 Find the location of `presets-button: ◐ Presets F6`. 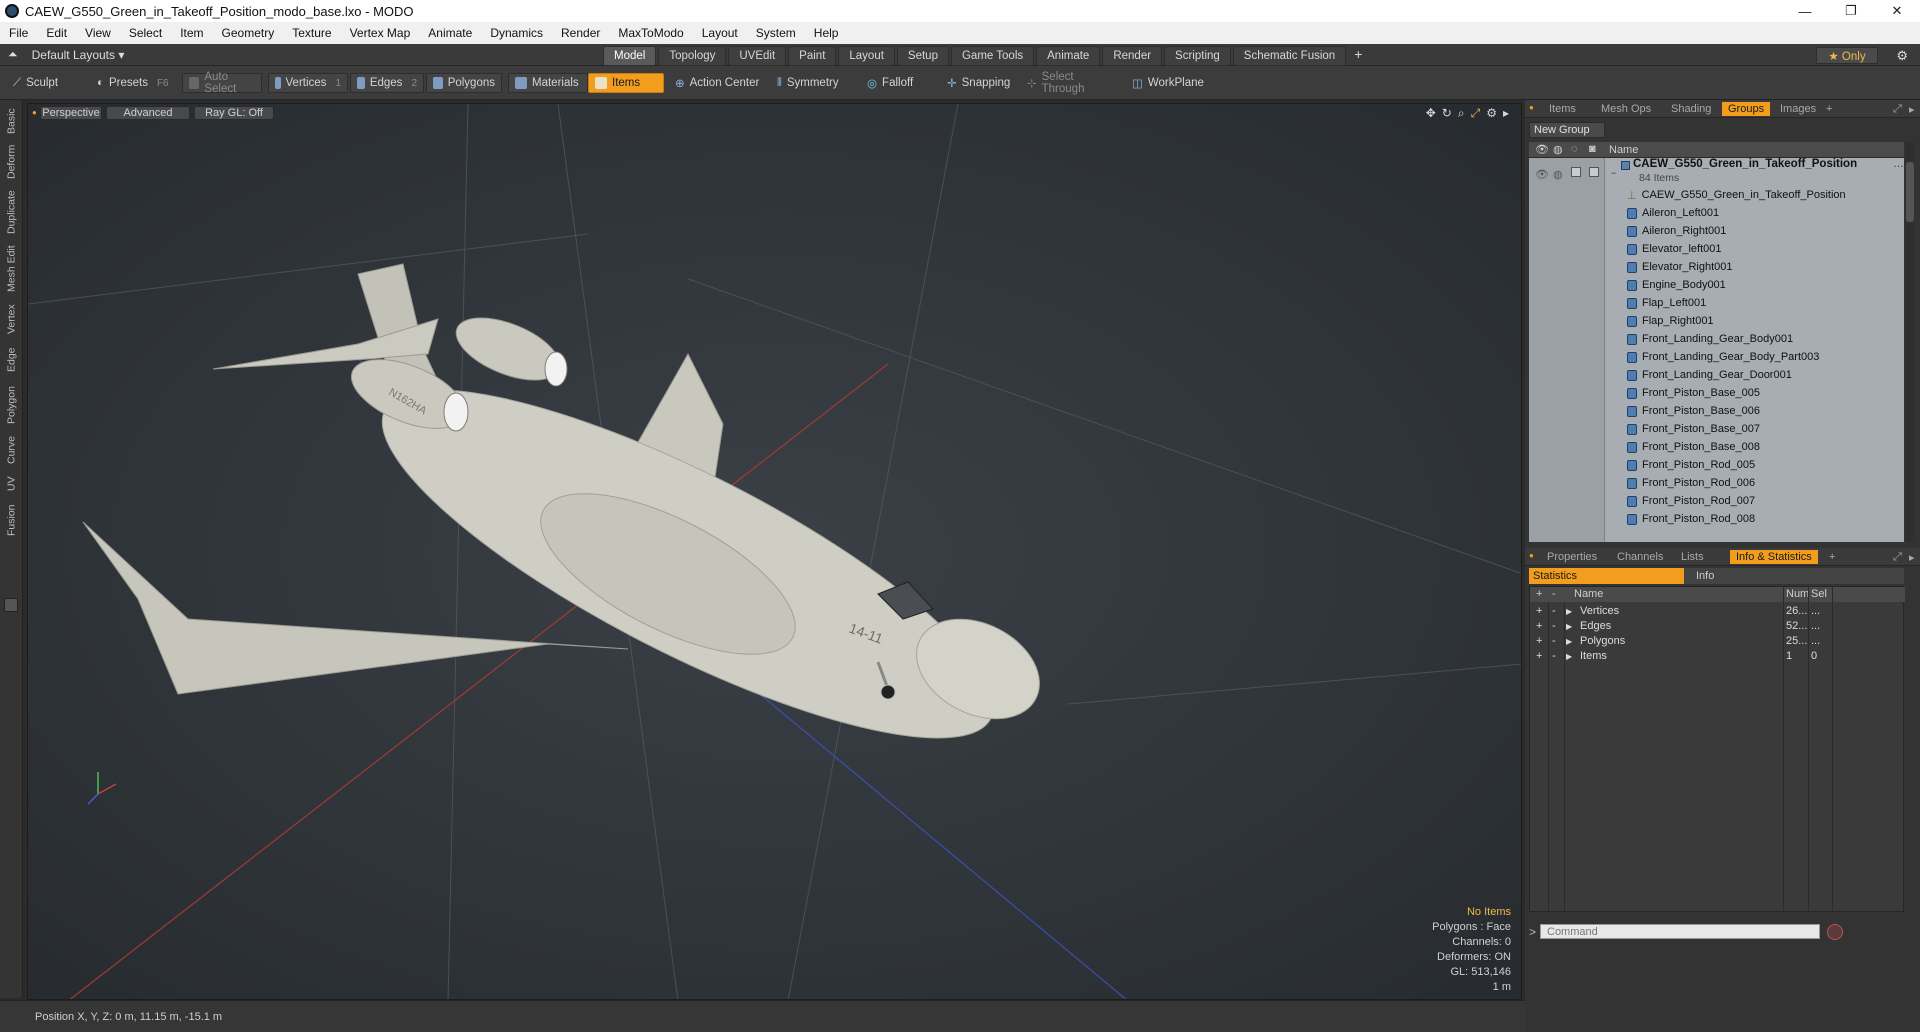

presets-button: ◐ Presets F6 is located at coordinates (130, 83).